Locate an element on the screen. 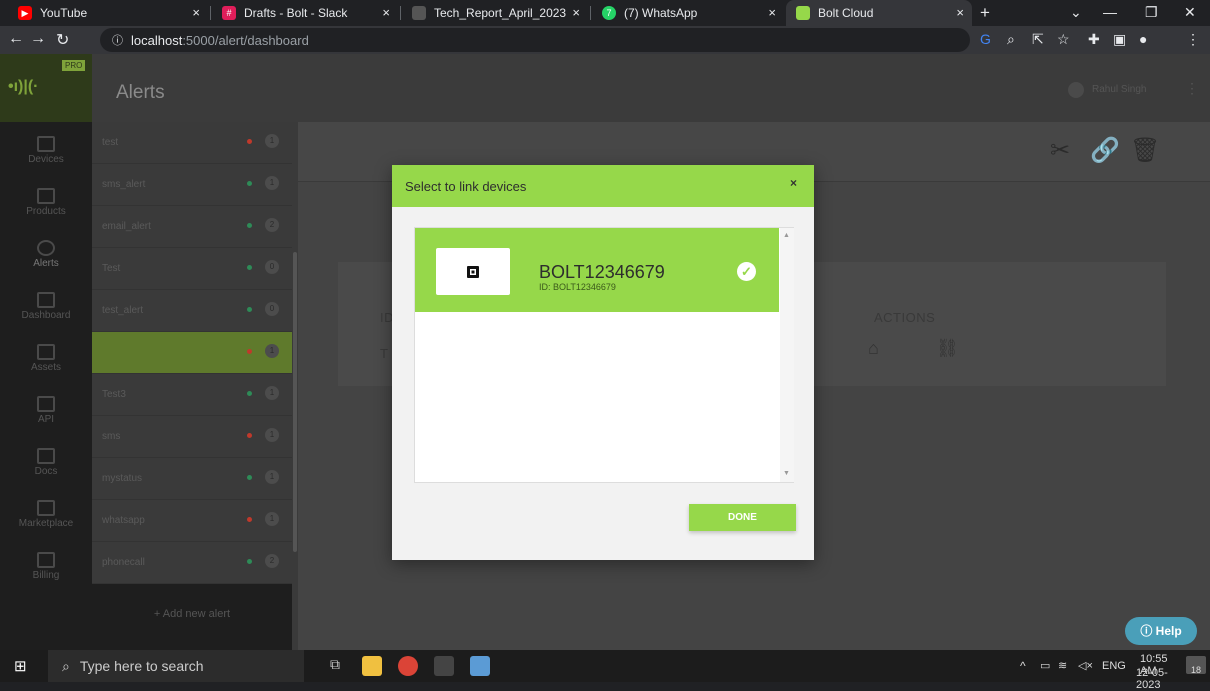  add-new-alert-button: + Add new alert is located at coordinates (192, 617).